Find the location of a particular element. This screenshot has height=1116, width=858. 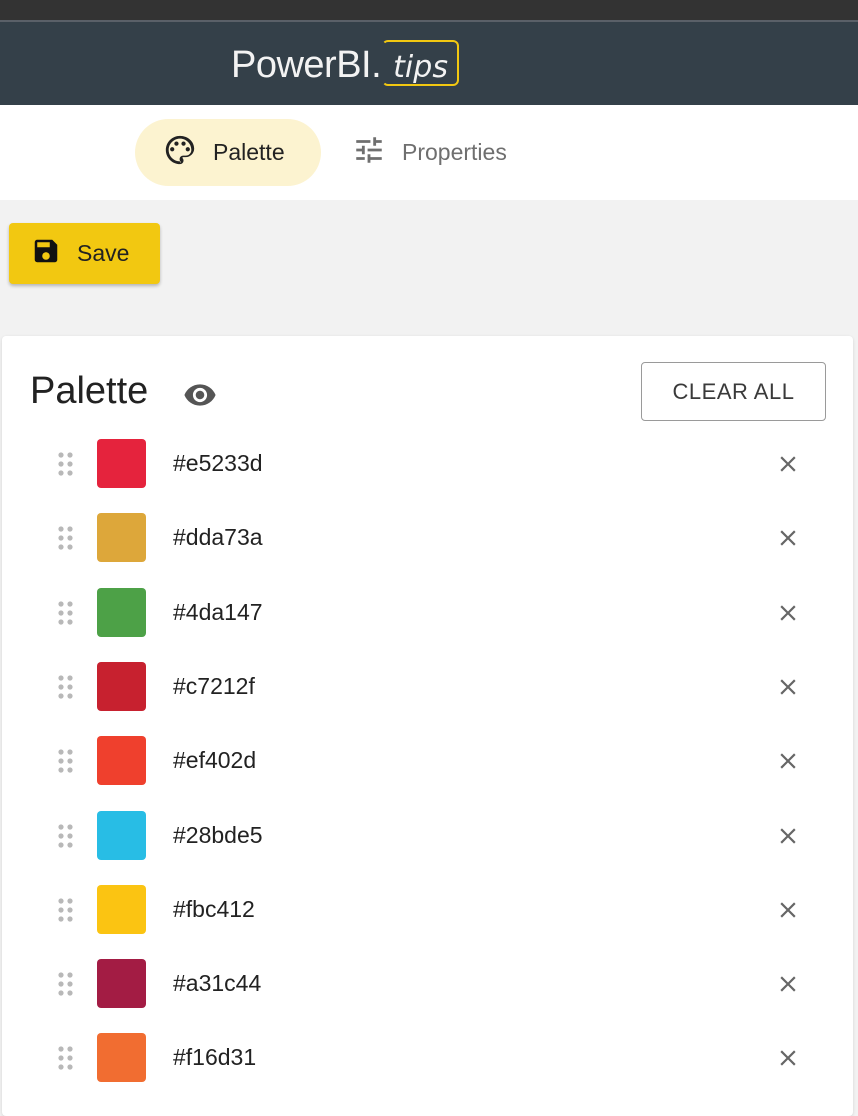

powerbi-tips-logo: PowerBI. tips is located at coordinates (345, 65).